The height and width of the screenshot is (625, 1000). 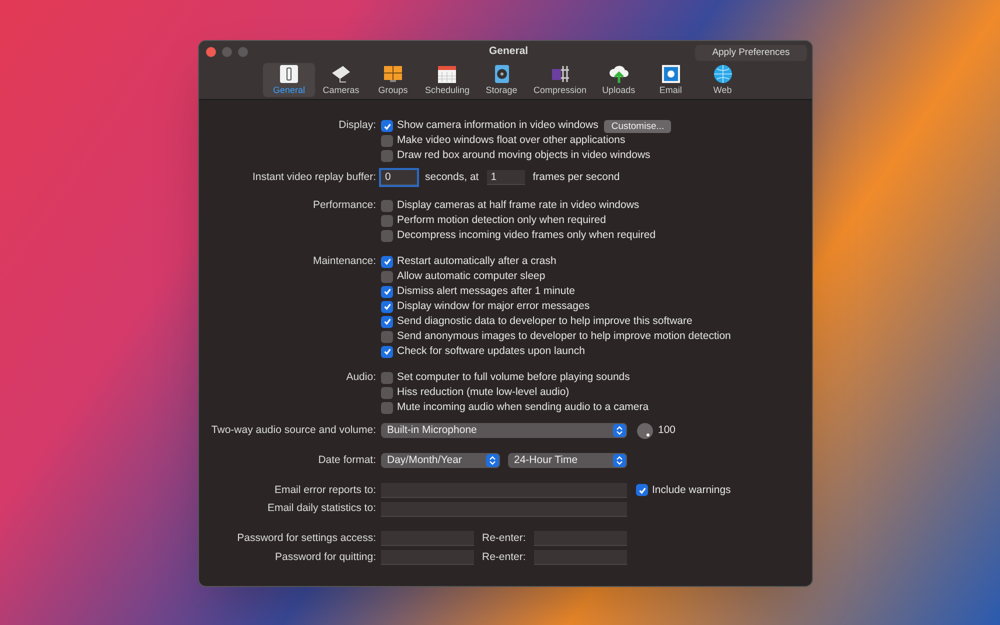 I want to click on toolbar-tab: Storage, so click(x=502, y=80).